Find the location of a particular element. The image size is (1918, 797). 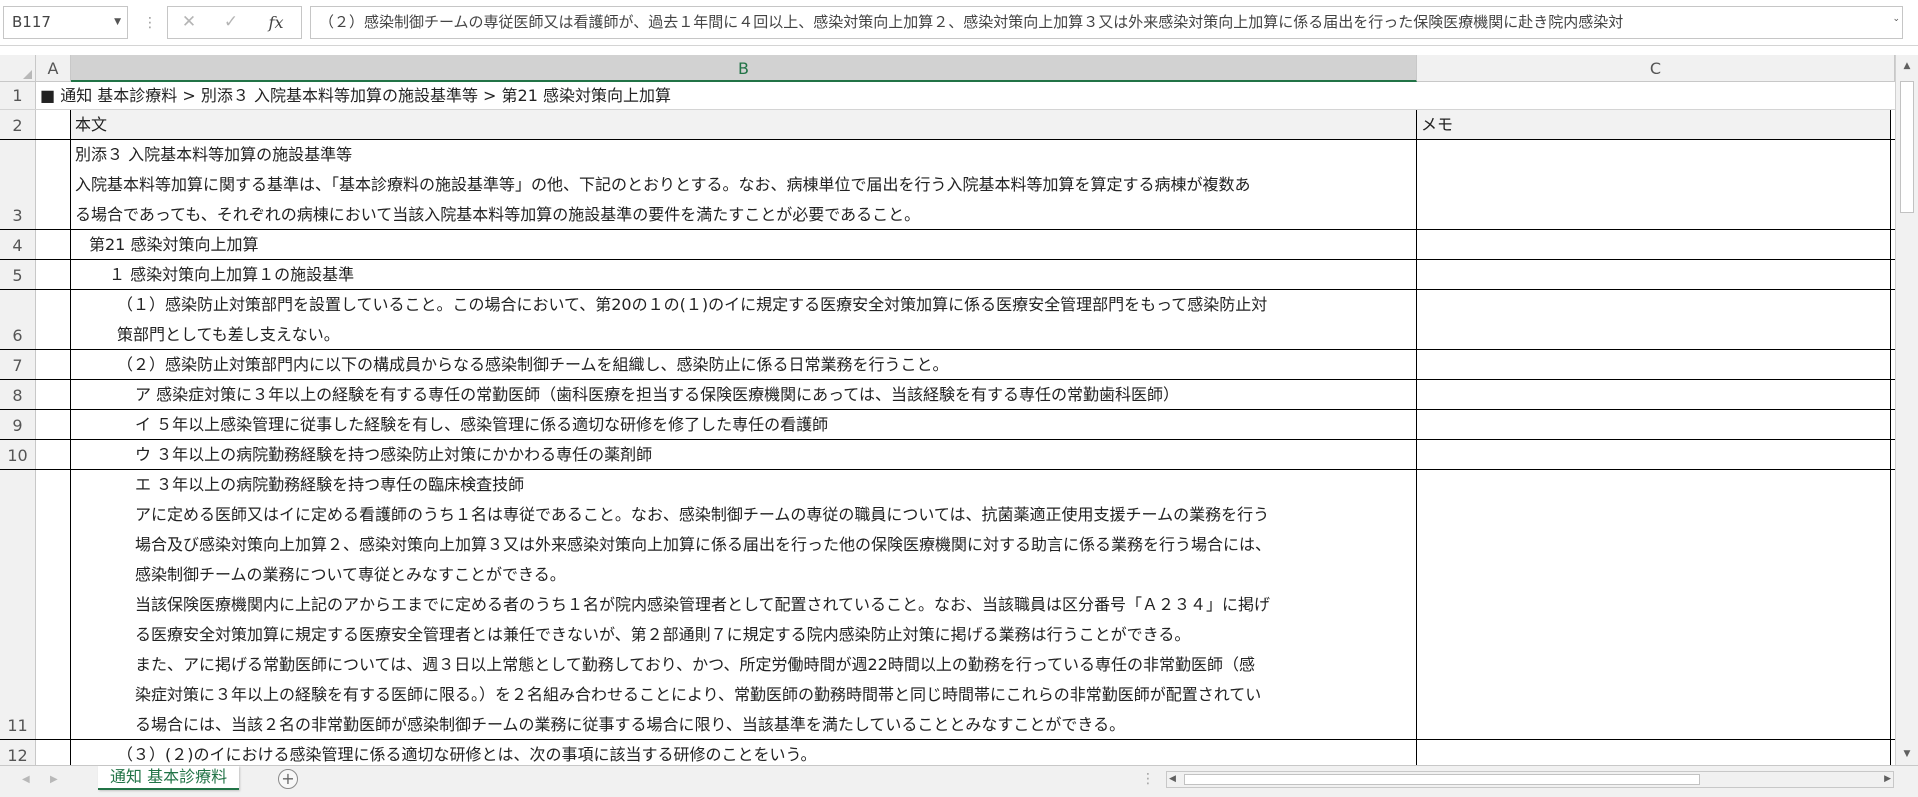

table-row: 2 本文 メモ is located at coordinates (947, 125).